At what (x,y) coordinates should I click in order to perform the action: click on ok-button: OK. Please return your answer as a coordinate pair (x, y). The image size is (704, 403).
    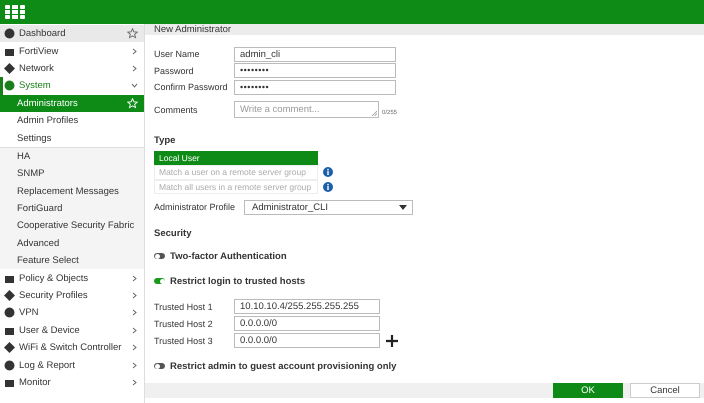
    Looking at the image, I should click on (588, 390).